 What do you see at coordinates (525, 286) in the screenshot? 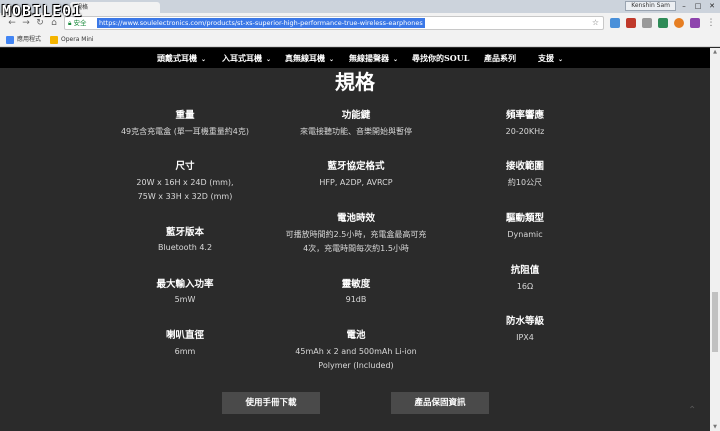
I see `spec-value-impedance: 16Ω` at bounding box center [525, 286].